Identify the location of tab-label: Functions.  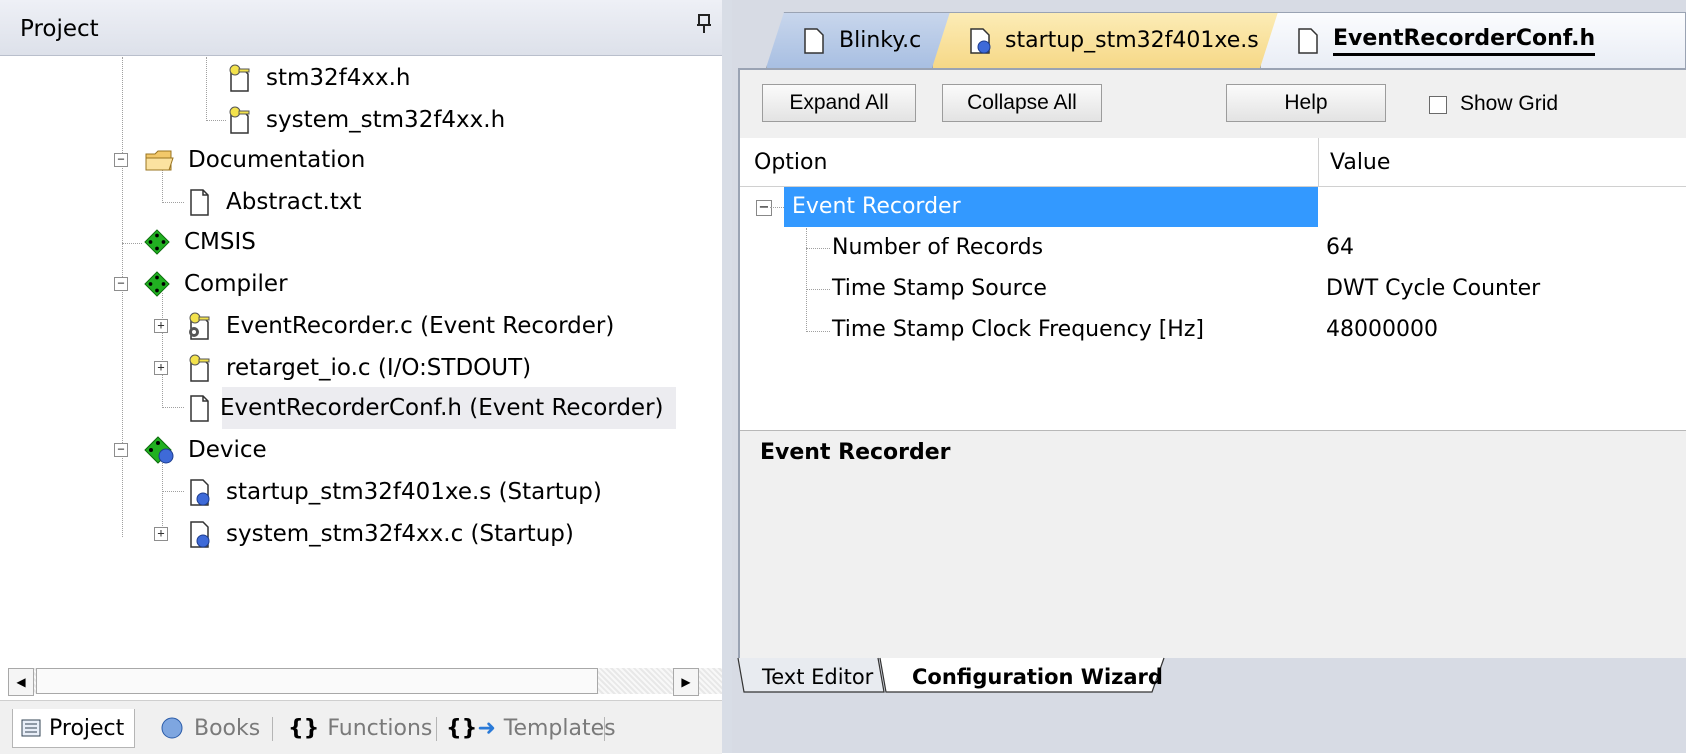
(380, 728).